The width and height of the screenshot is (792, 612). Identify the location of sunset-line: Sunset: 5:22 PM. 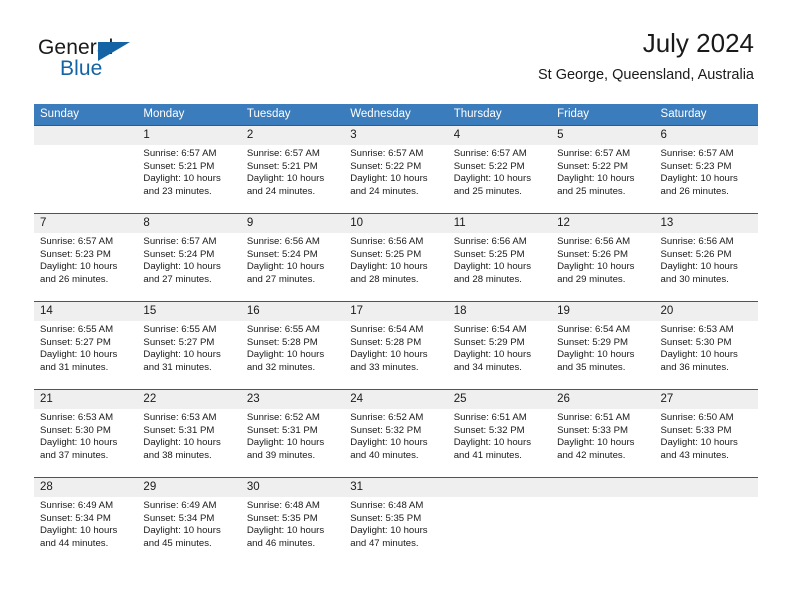
(593, 166).